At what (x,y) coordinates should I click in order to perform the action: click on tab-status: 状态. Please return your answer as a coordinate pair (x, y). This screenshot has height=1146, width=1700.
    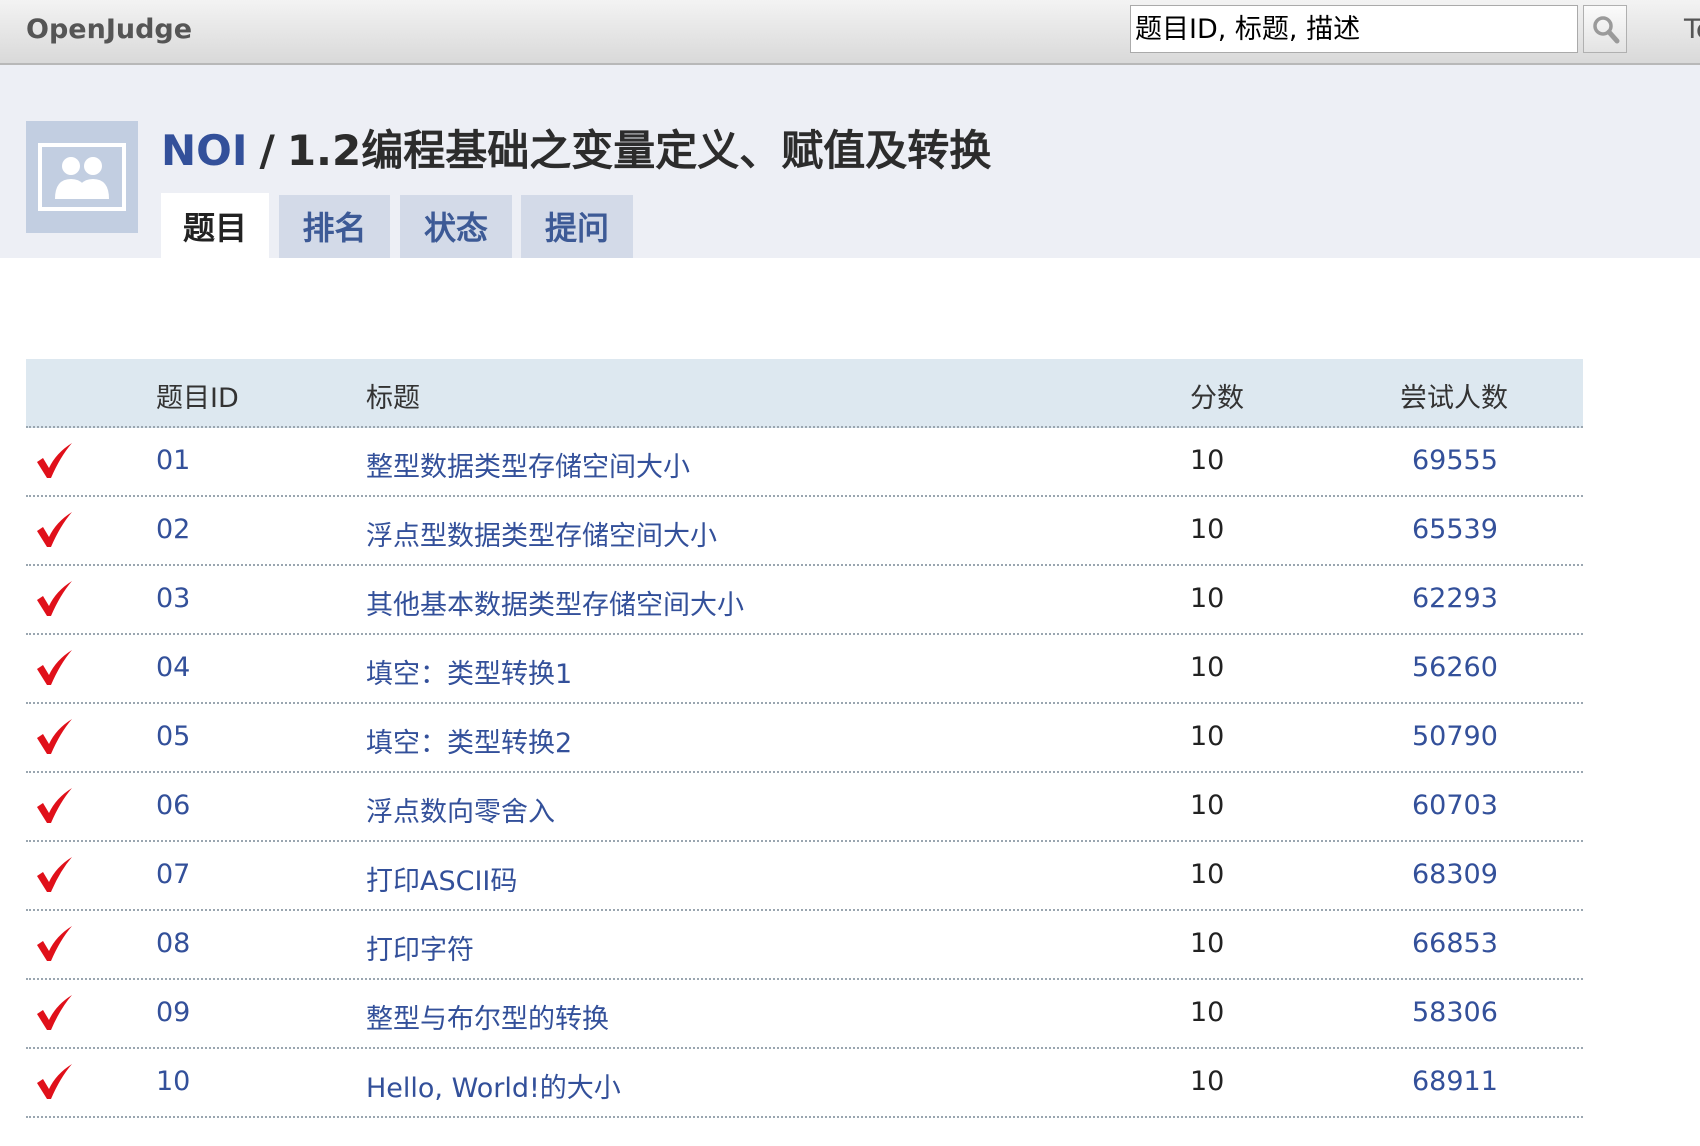
    Looking at the image, I should click on (456, 226).